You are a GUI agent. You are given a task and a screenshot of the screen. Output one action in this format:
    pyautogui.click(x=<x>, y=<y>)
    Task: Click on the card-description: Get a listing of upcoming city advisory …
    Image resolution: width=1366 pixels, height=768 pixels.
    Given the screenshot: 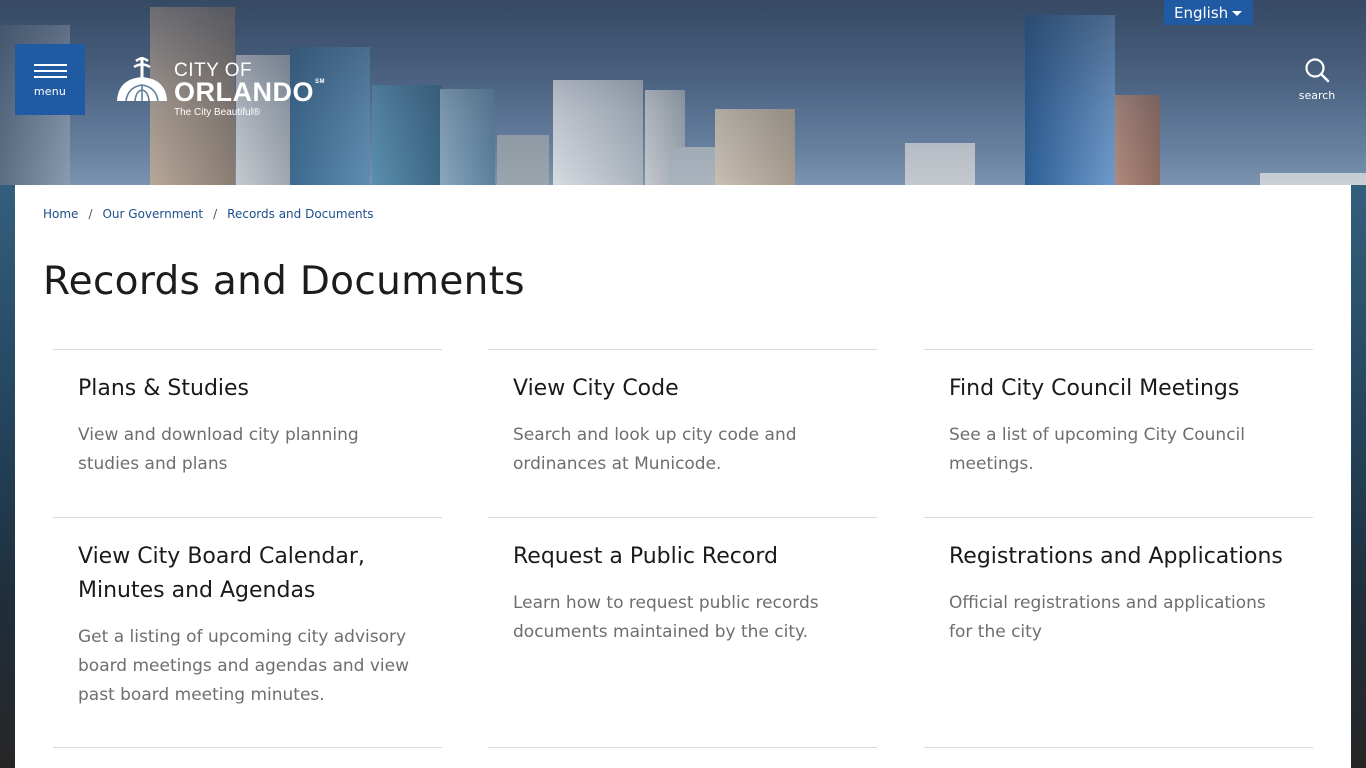 What is the action you would take?
    pyautogui.click(x=244, y=666)
    